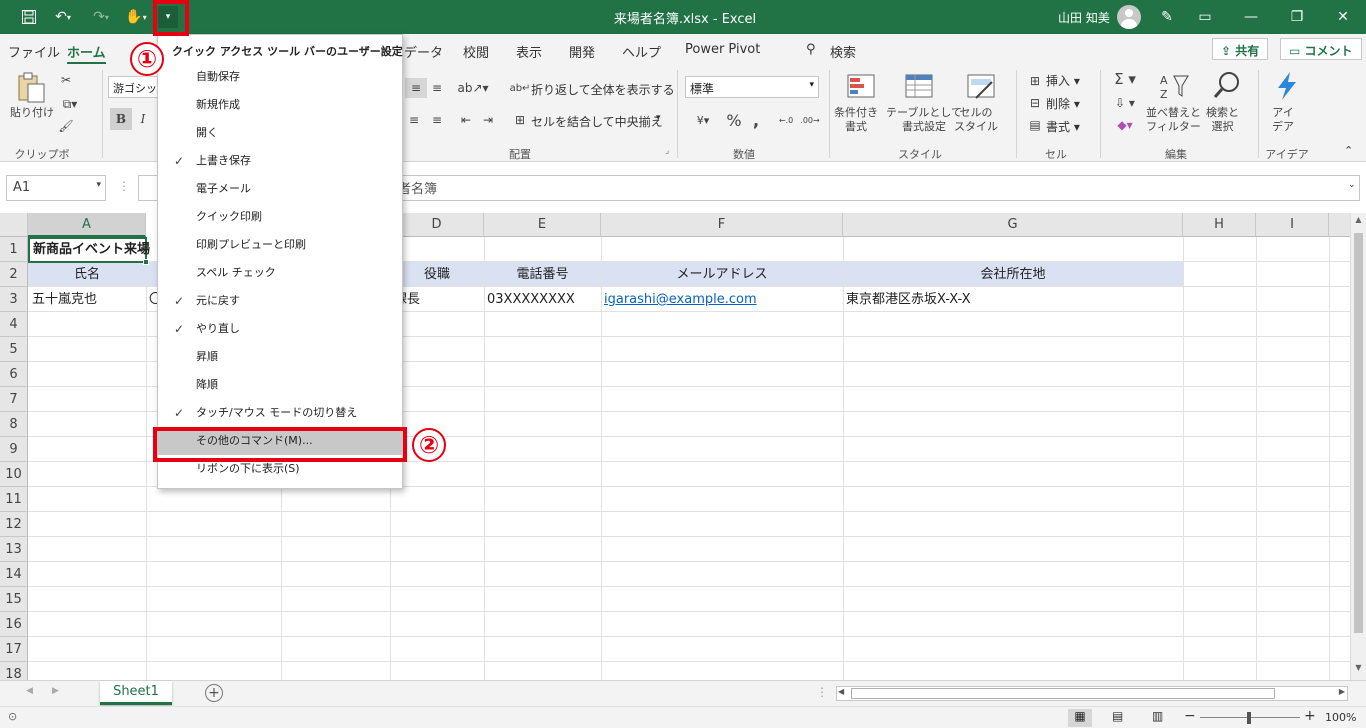 This screenshot has width=1366, height=728. What do you see at coordinates (1222, 120) in the screenshot?
I see `find-select-button: 検索と 選択` at bounding box center [1222, 120].